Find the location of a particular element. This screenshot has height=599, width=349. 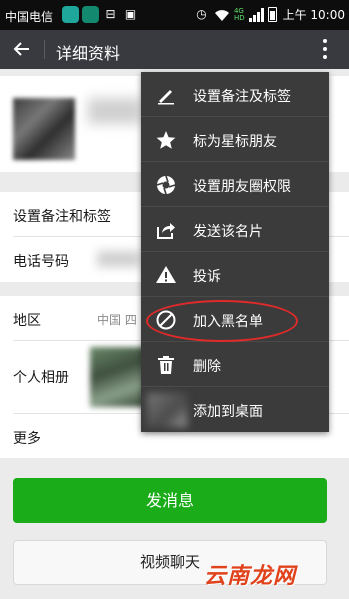

avatar is located at coordinates (44, 129).